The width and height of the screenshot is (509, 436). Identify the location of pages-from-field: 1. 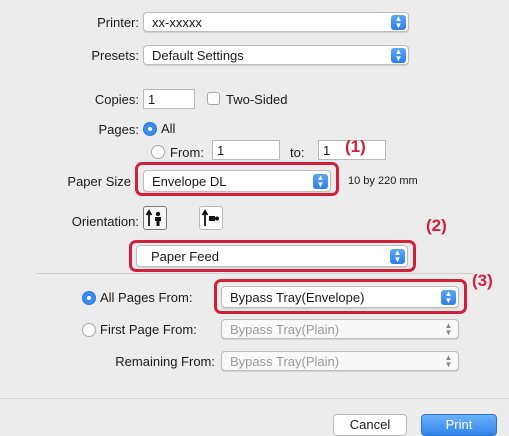
(246, 150).